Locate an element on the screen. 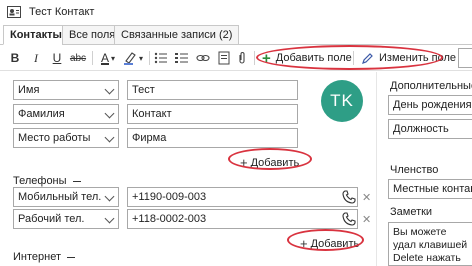 The width and height of the screenshot is (472, 266). link-icon is located at coordinates (203, 58).